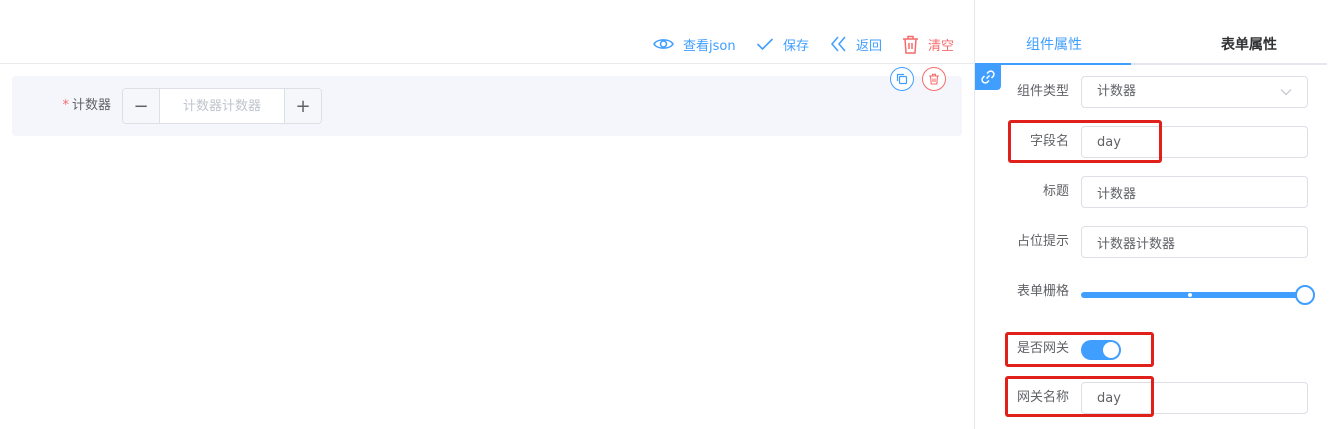 Image resolution: width=1338 pixels, height=429 pixels. What do you see at coordinates (1198, 295) in the screenshot?
I see `form-grid-slider` at bounding box center [1198, 295].